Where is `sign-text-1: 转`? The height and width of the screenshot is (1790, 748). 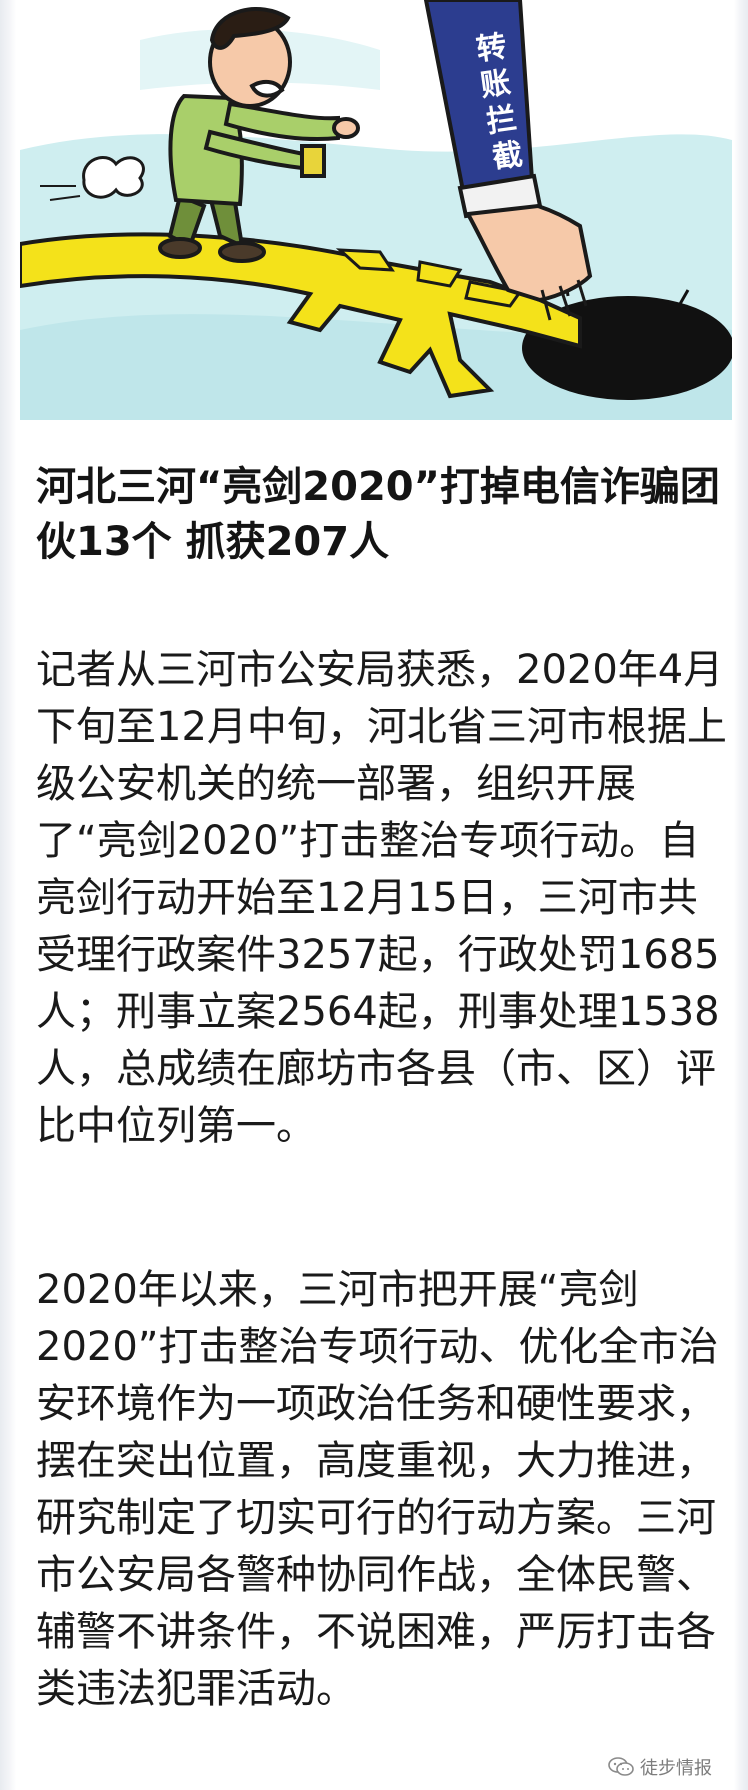 sign-text-1: 转 is located at coordinates (491, 48).